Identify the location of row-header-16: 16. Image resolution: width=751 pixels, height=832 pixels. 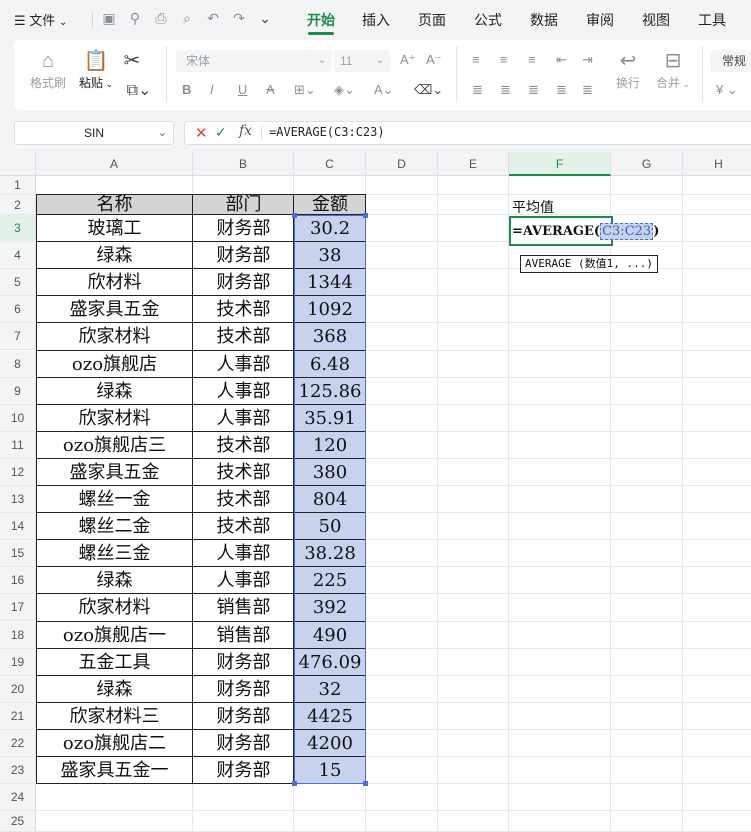
(18, 581).